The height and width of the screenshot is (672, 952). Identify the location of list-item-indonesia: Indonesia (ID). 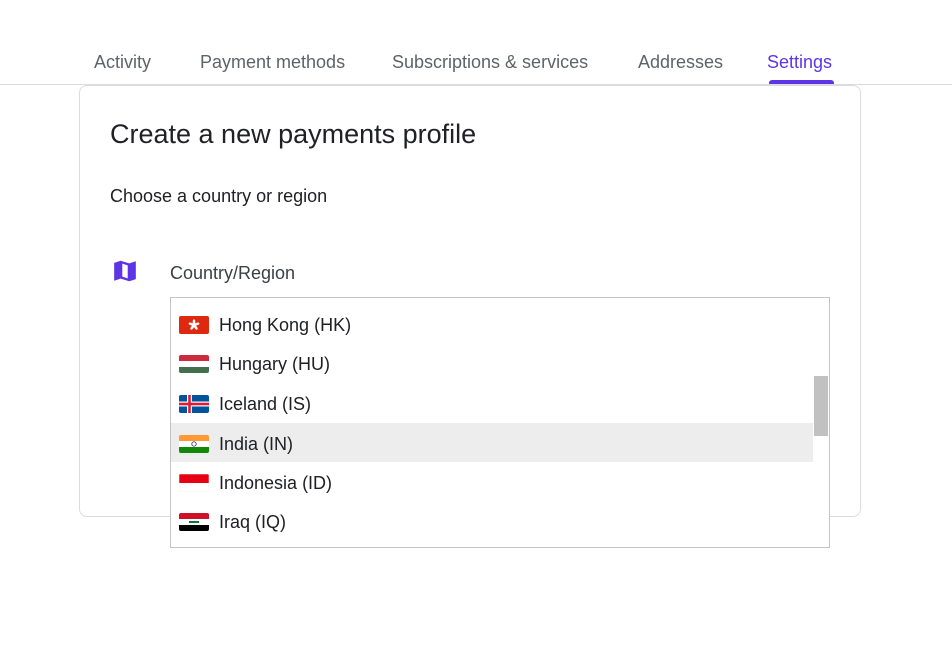
(493, 481).